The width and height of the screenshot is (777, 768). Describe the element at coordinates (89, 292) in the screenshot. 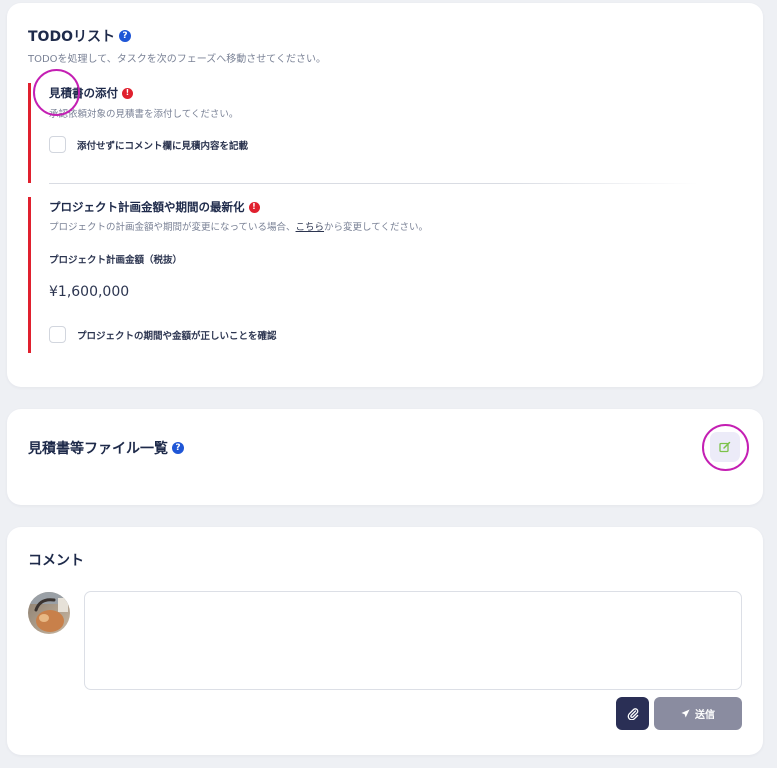

I see `plan-amount-value: ¥1,600,000` at that location.